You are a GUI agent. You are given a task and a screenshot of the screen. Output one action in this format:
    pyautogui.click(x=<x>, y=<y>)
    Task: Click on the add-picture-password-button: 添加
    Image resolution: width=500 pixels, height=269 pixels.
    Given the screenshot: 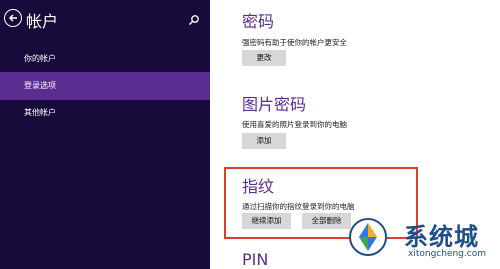 What is the action you would take?
    pyautogui.click(x=264, y=141)
    